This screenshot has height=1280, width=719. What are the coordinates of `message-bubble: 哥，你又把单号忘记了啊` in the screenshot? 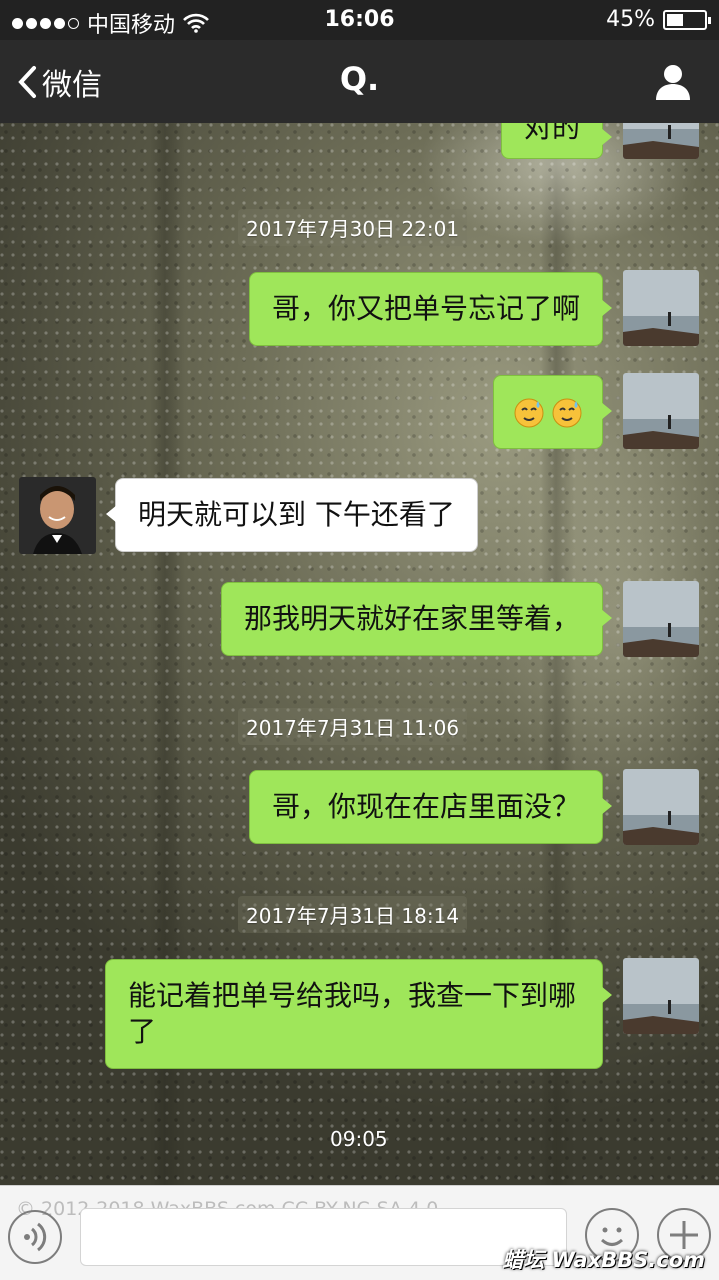 It's located at (430, 309).